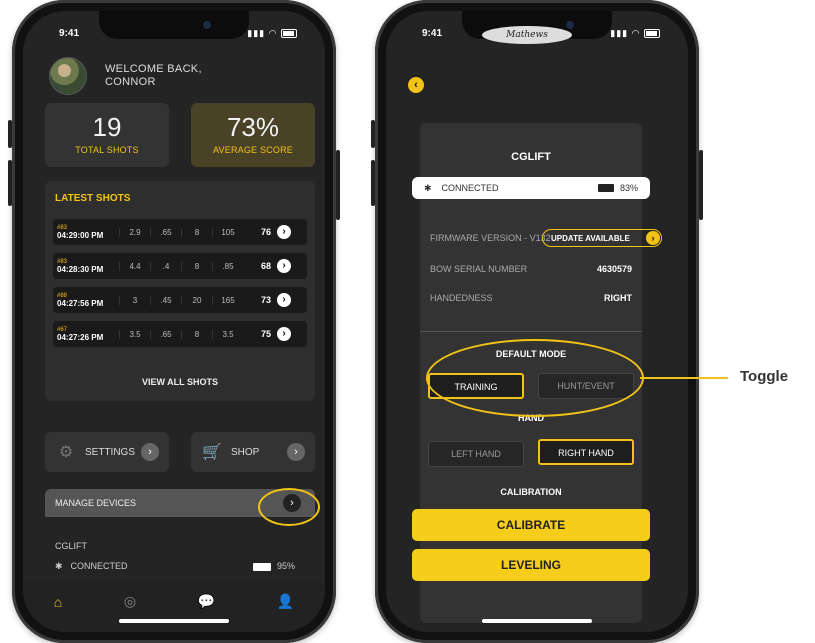 This screenshot has width=815, height=643. Describe the element at coordinates (618, 298) in the screenshot. I see `handedness-value: RIGHT` at that location.